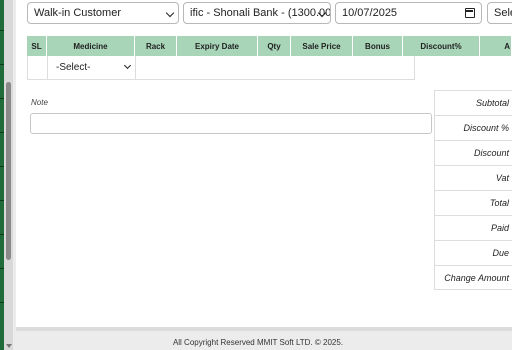 This screenshot has width=512, height=350. What do you see at coordinates (73, 67) in the screenshot?
I see `medicine-select-value: -Select-` at bounding box center [73, 67].